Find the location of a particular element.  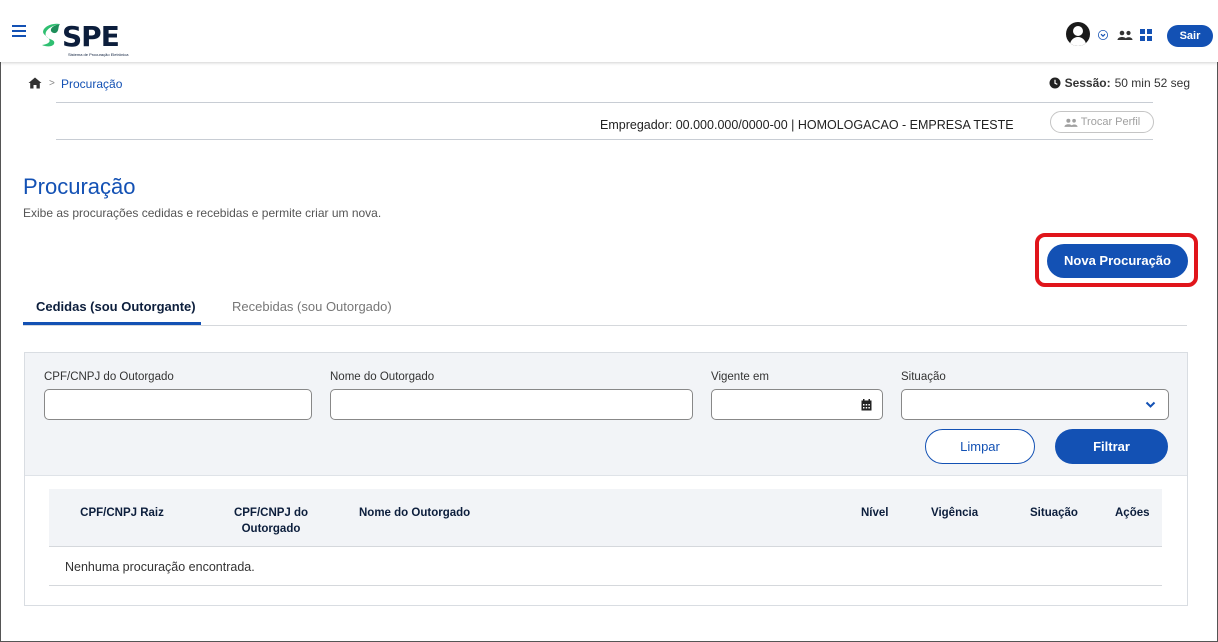

tab-cedidas: Cedidas (sou Outorgante) is located at coordinates (116, 306).